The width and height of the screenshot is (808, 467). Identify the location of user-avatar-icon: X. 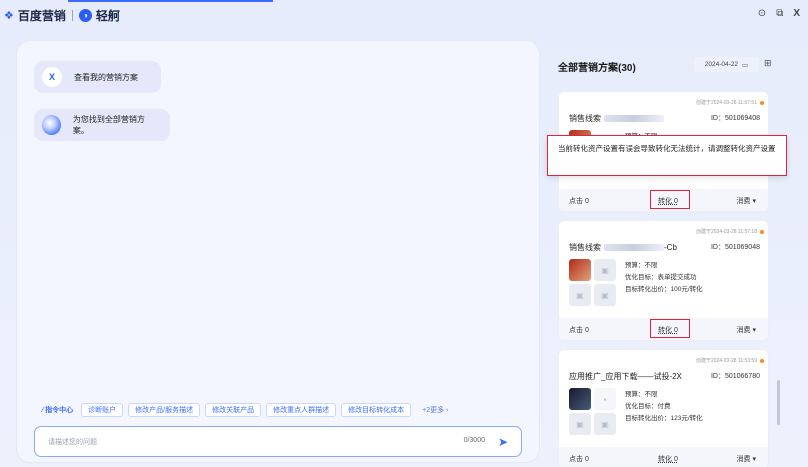
(52, 77).